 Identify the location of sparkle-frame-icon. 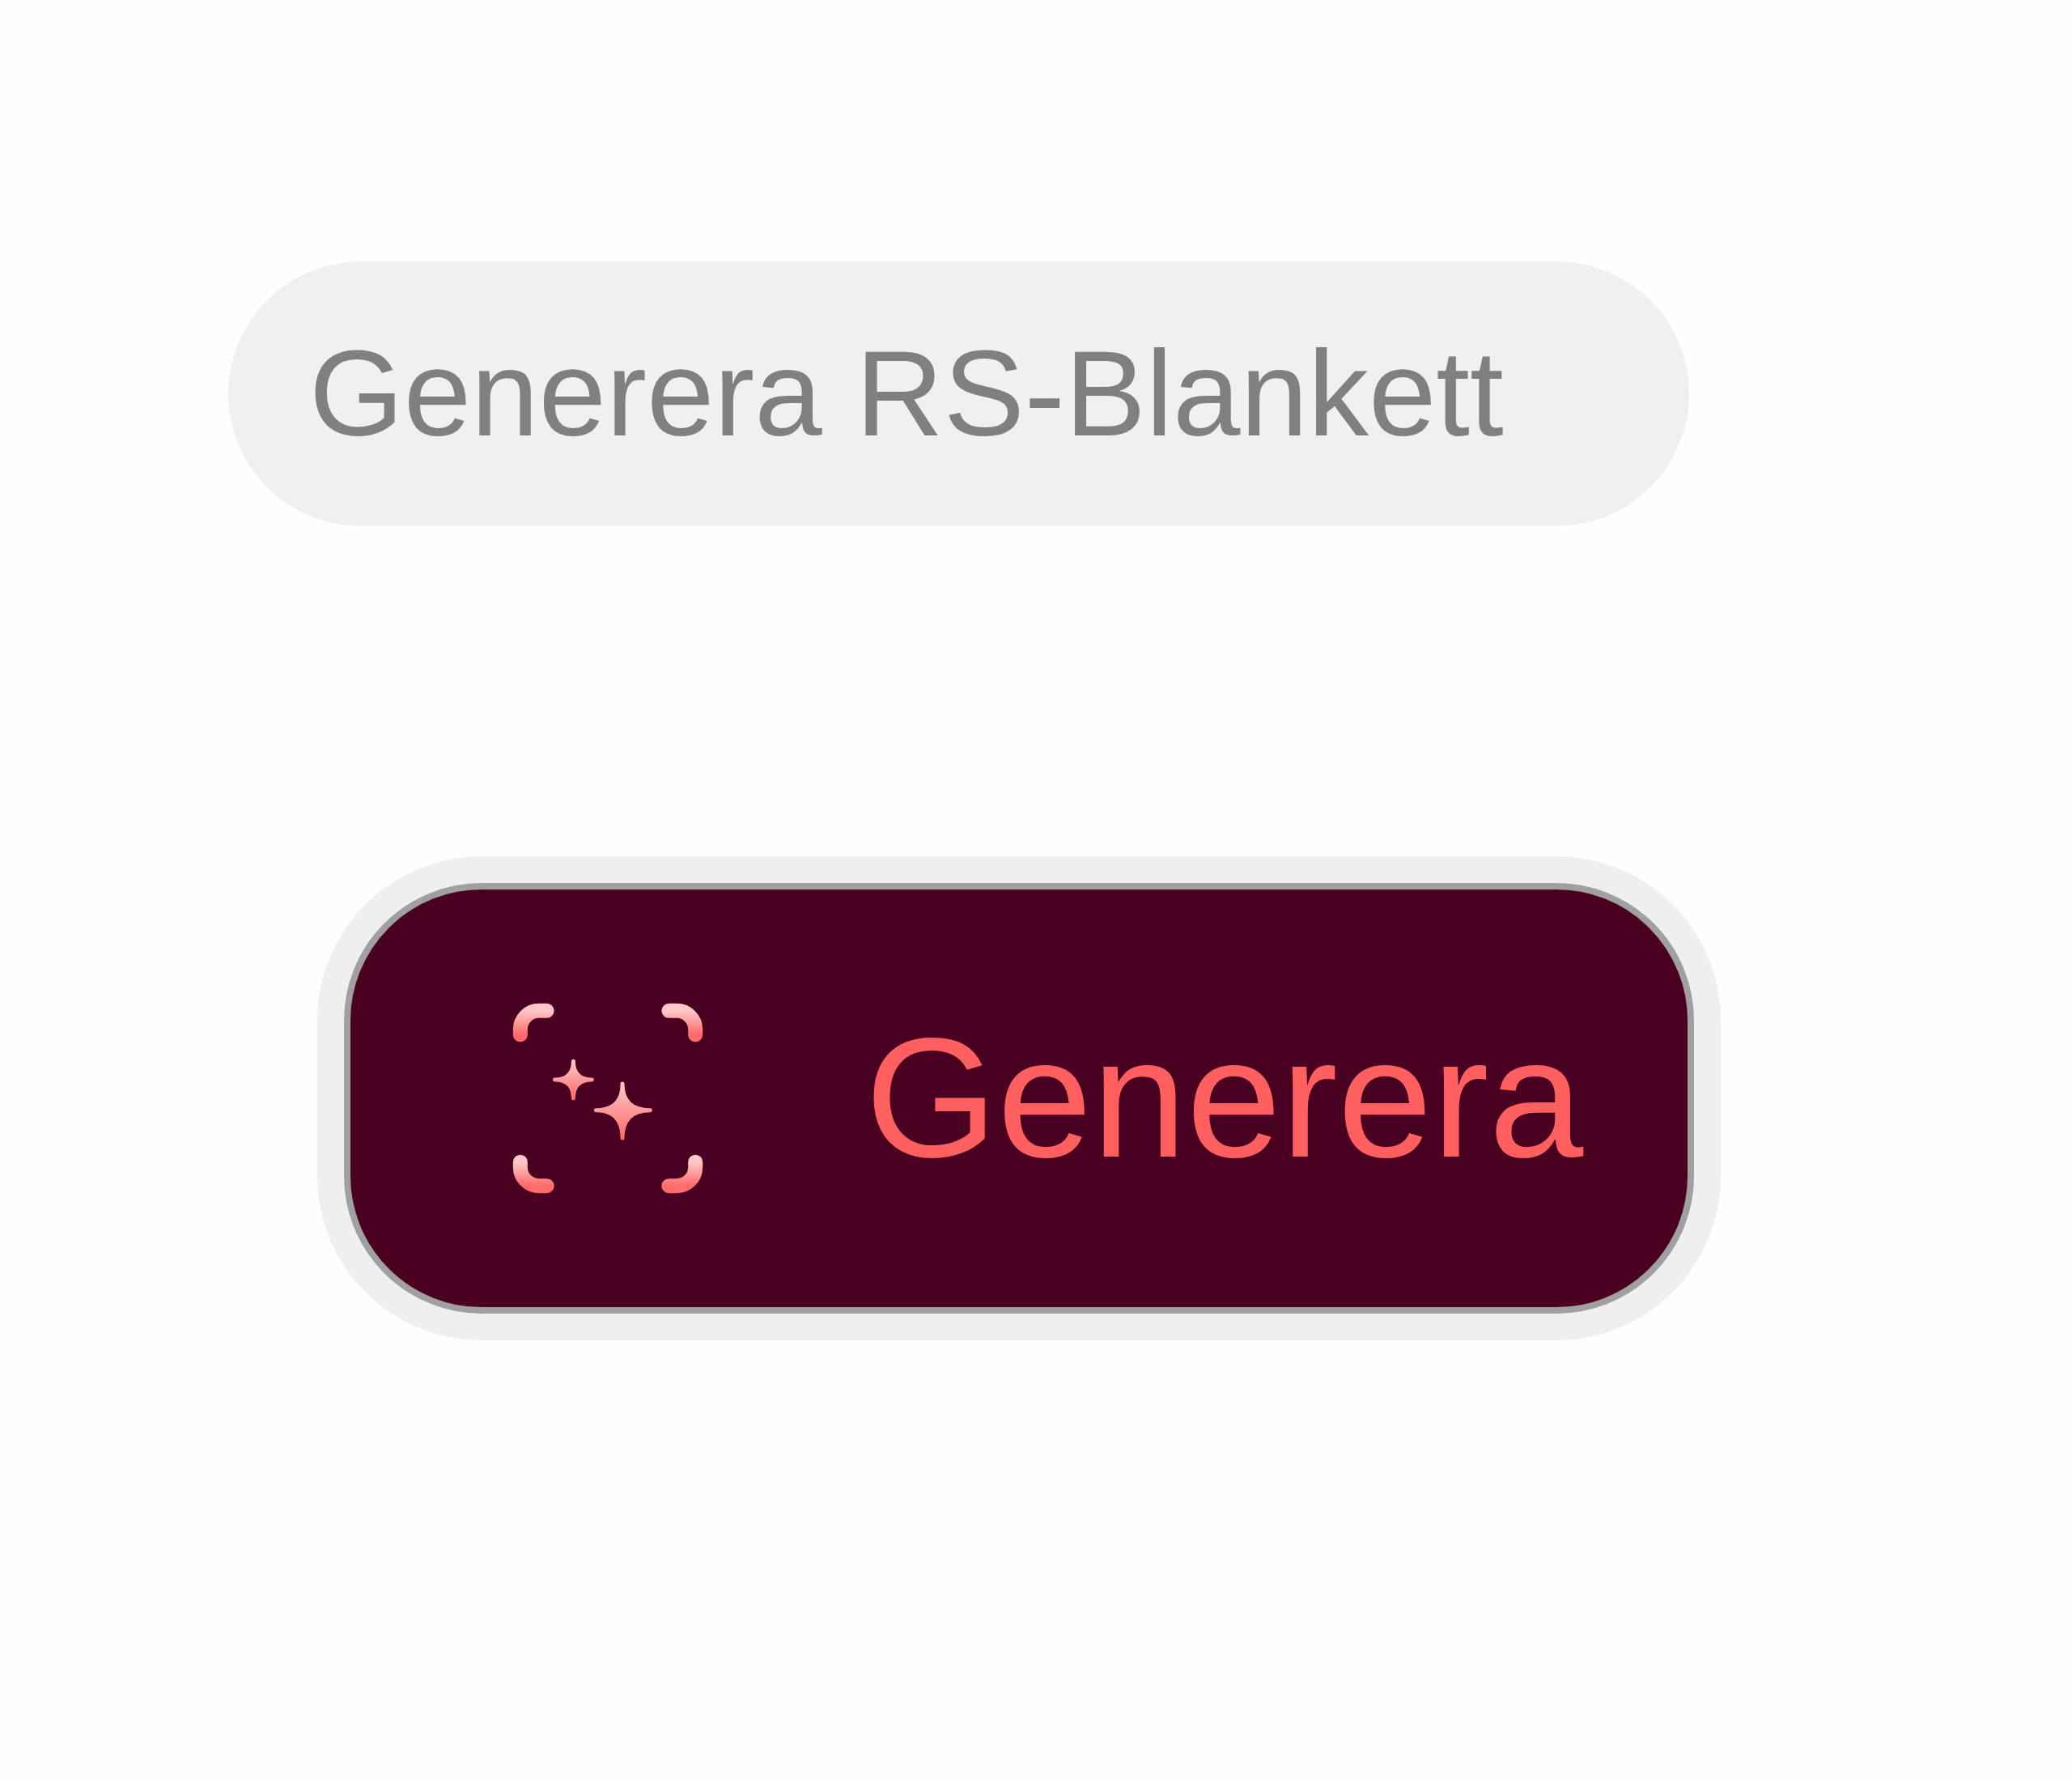
(607, 1098).